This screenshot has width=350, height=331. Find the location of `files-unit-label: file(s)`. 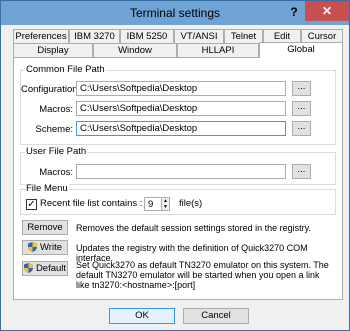

files-unit-label: file(s) is located at coordinates (191, 203).